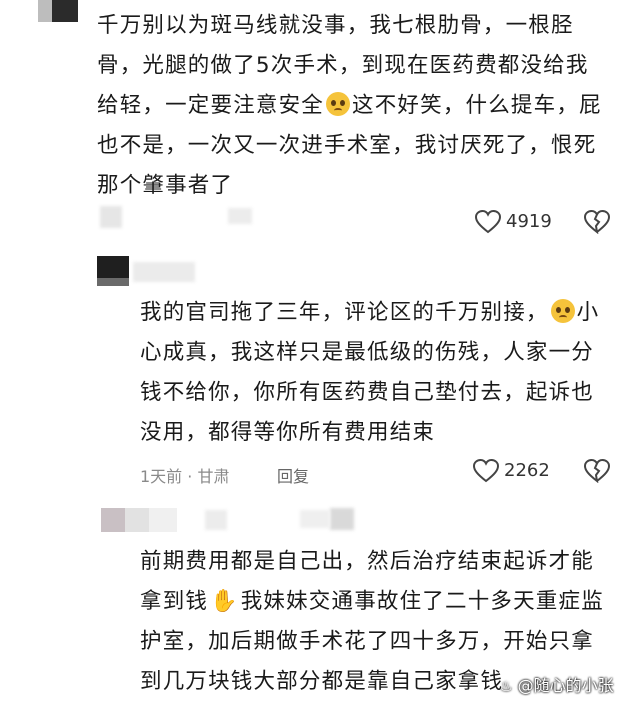 This screenshot has height=707, width=640. Describe the element at coordinates (111, 217) in the screenshot. I see `comment-1-meta-redacted` at that location.